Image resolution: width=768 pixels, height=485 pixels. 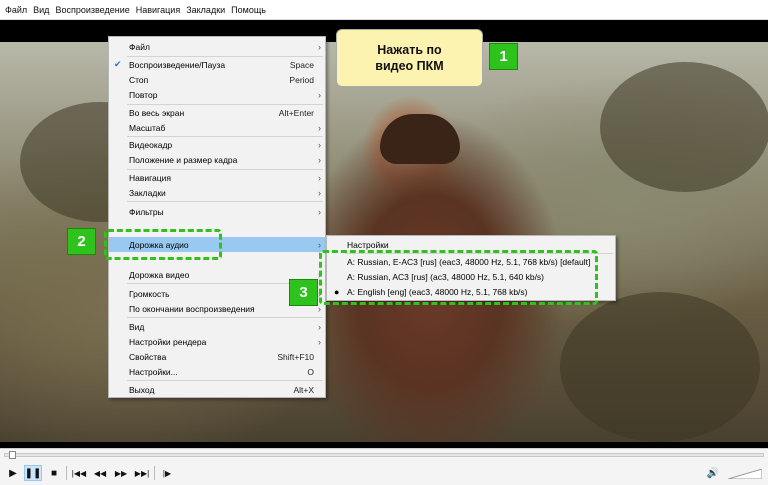 I want to click on ctx-item-file: Файл ›, so click(x=217, y=46).